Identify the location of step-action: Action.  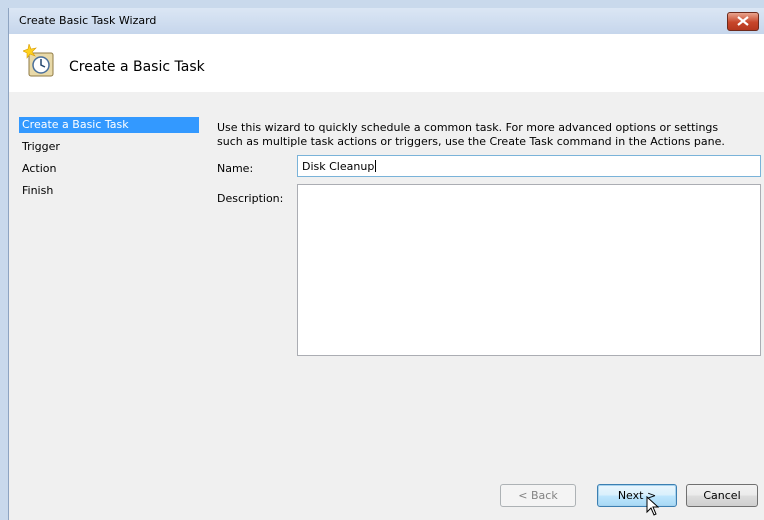
(109, 169).